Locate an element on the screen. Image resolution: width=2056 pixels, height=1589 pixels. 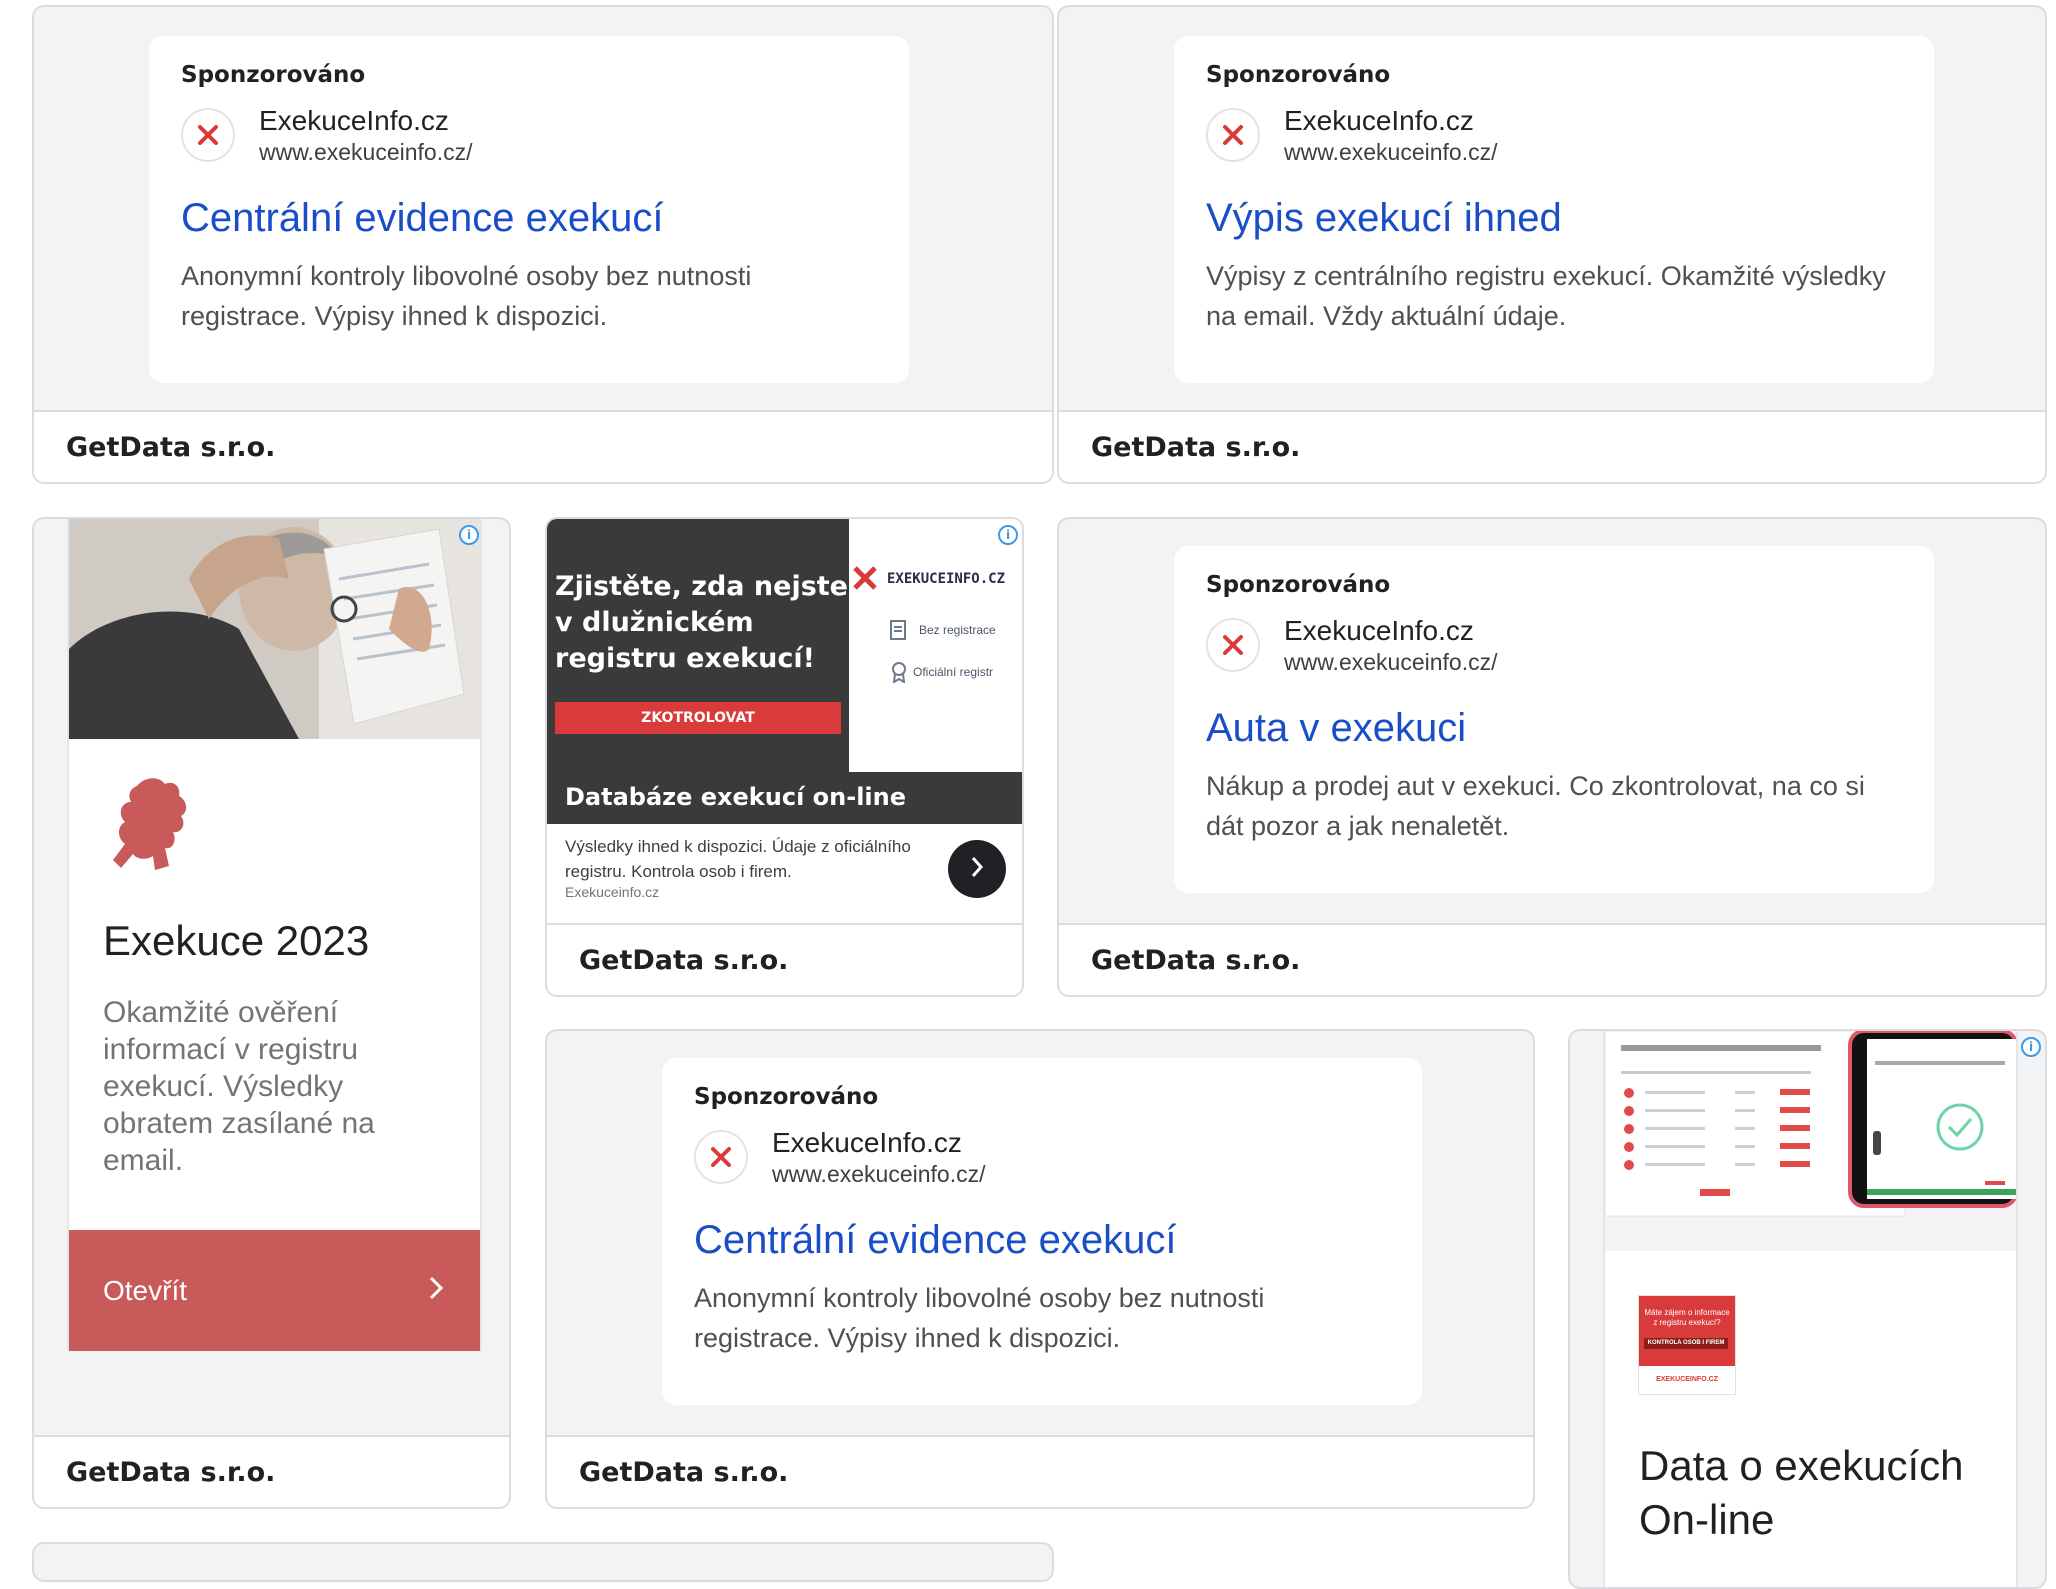
banner-headline-line-3: registru exekucí! is located at coordinates (685, 658).